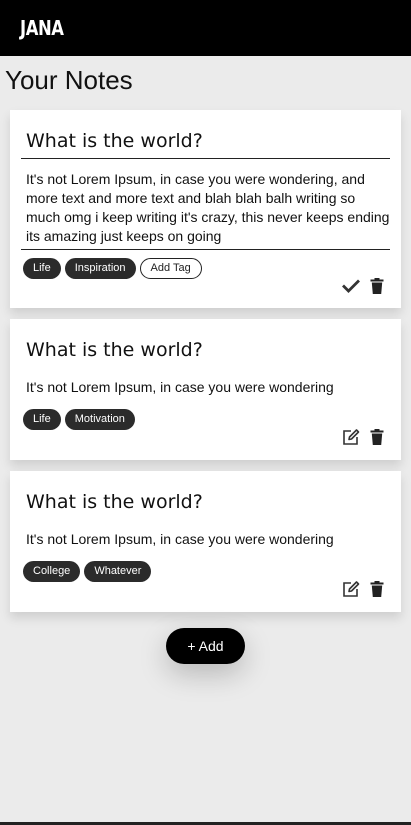  I want to click on top-bar: JANA, so click(205, 28).